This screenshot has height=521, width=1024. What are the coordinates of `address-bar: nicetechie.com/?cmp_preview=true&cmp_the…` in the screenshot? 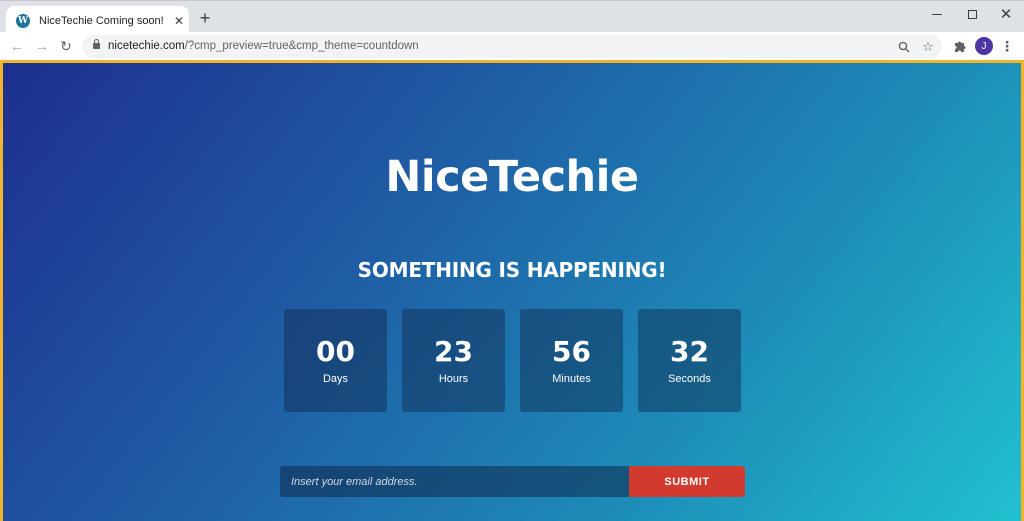 It's located at (512, 46).